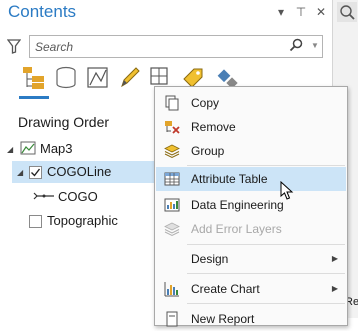 This screenshot has width=358, height=331. Describe the element at coordinates (296, 45) in the screenshot. I see `search-icon` at that location.